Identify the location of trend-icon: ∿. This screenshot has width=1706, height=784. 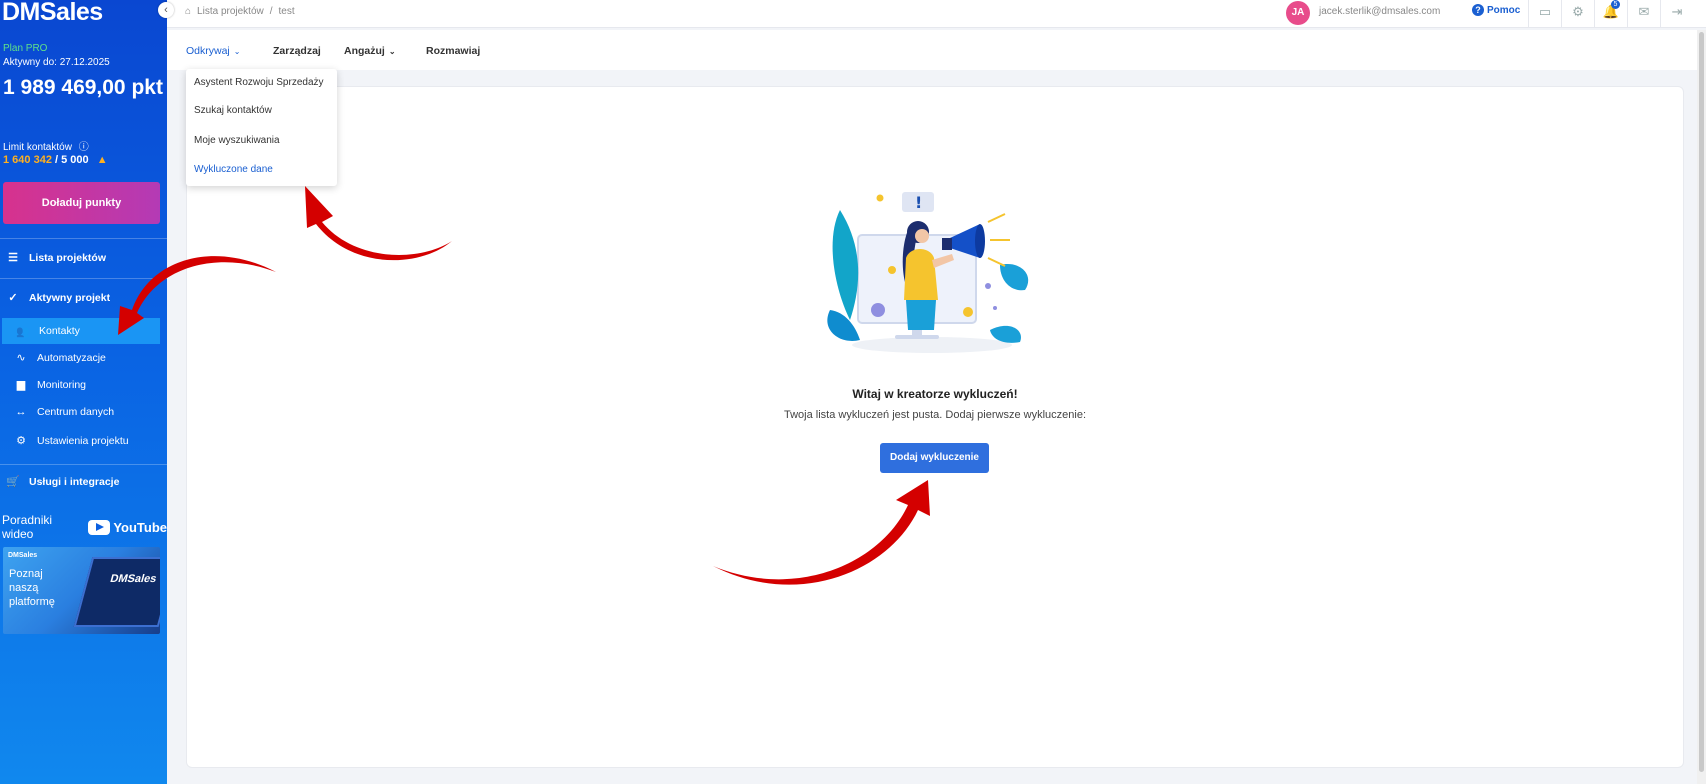
(21, 358).